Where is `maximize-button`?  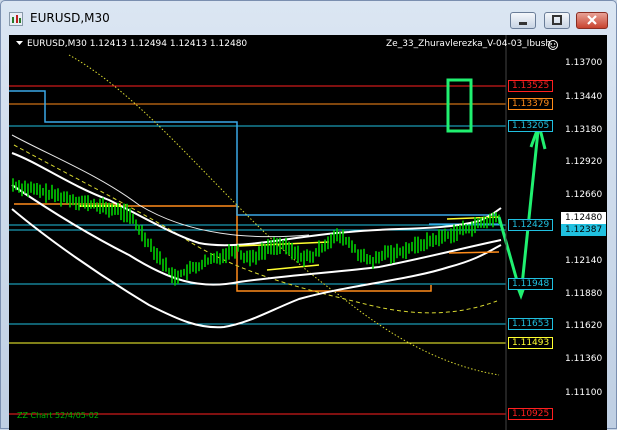
maximize-button is located at coordinates (557, 20).